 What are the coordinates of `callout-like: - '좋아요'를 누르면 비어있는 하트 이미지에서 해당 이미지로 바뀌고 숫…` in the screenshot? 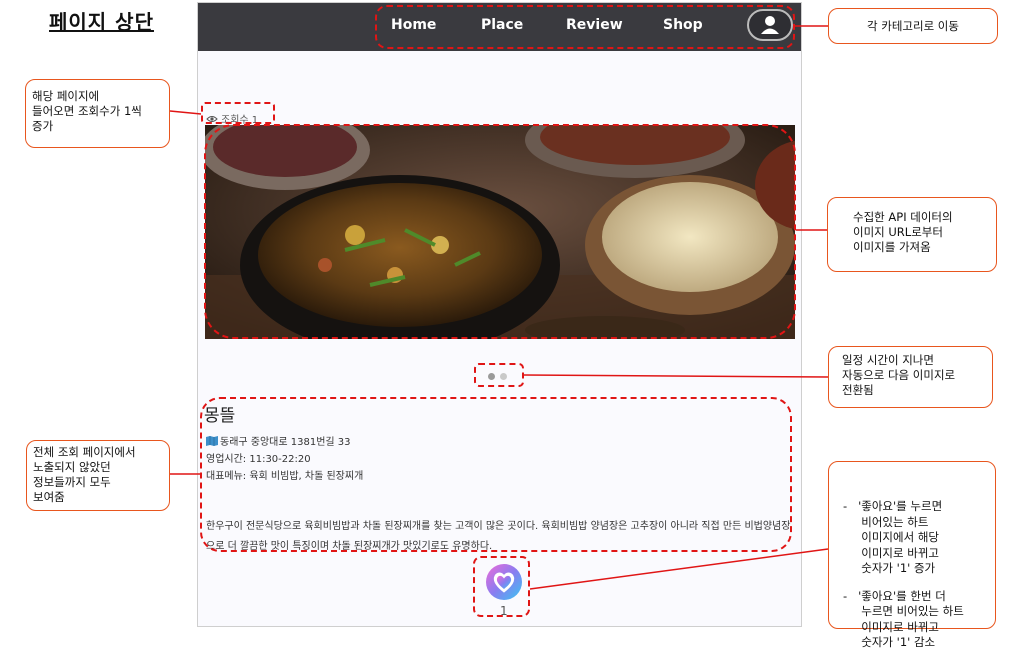 It's located at (912, 555).